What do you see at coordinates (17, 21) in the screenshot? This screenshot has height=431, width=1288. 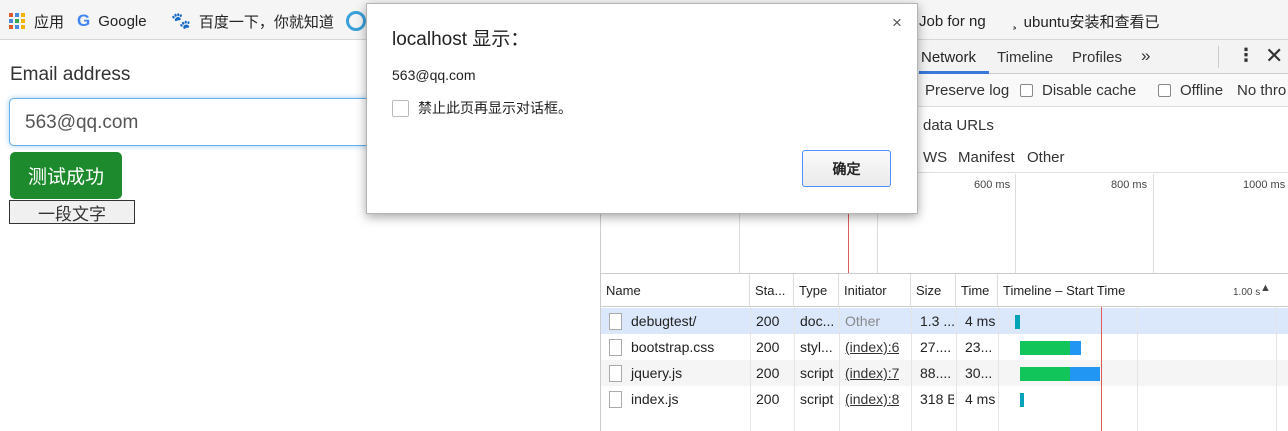 I see `apps-grid-icon` at bounding box center [17, 21].